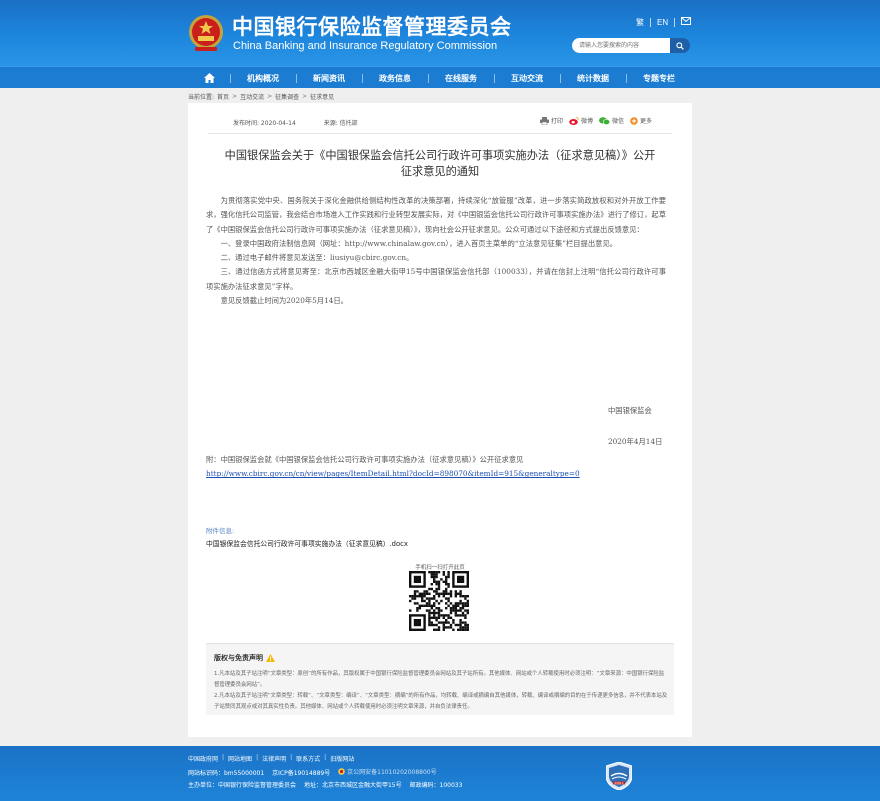 The width and height of the screenshot is (880, 801). I want to click on search-icon, so click(680, 45).